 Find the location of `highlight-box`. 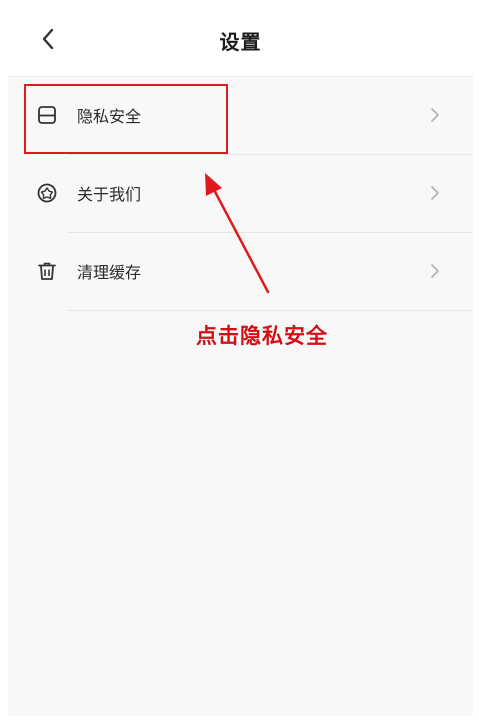

highlight-box is located at coordinates (126, 119).